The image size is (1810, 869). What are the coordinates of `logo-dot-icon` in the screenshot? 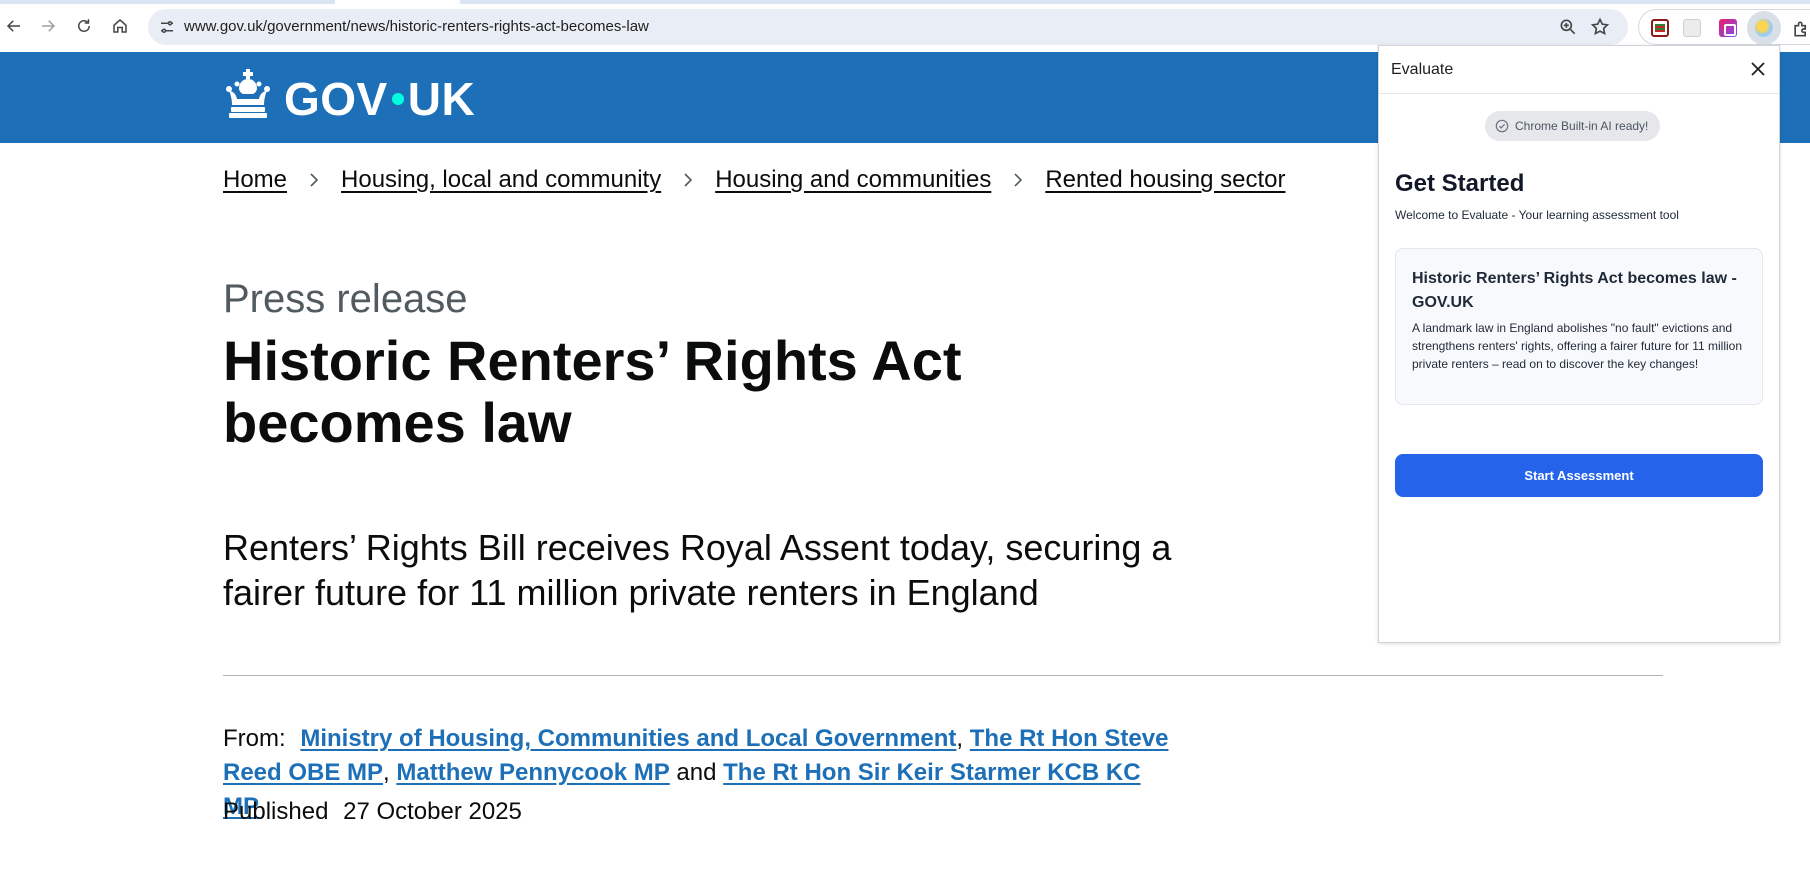 It's located at (397, 99).